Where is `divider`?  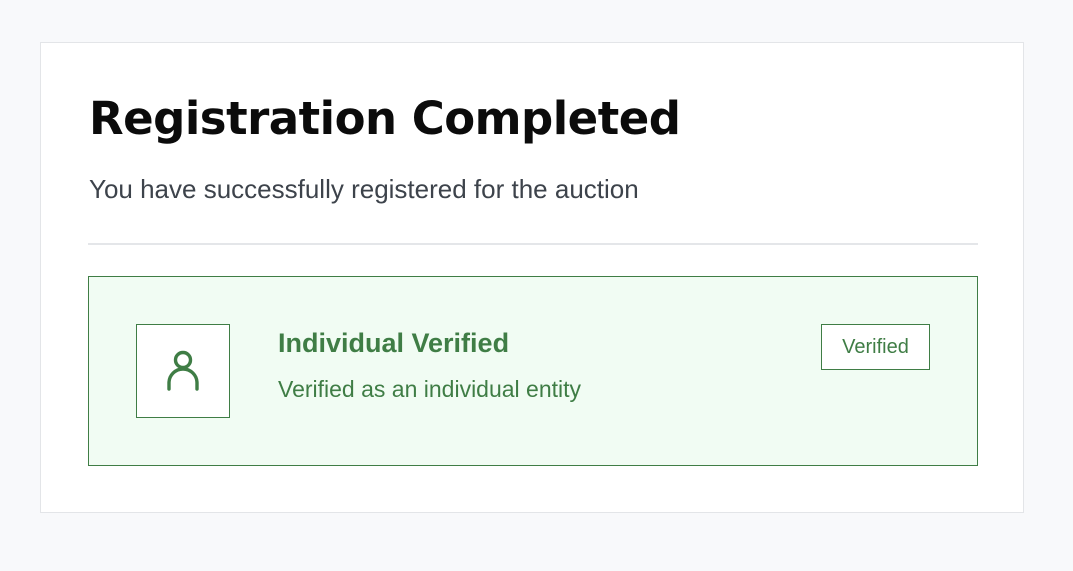 divider is located at coordinates (533, 244).